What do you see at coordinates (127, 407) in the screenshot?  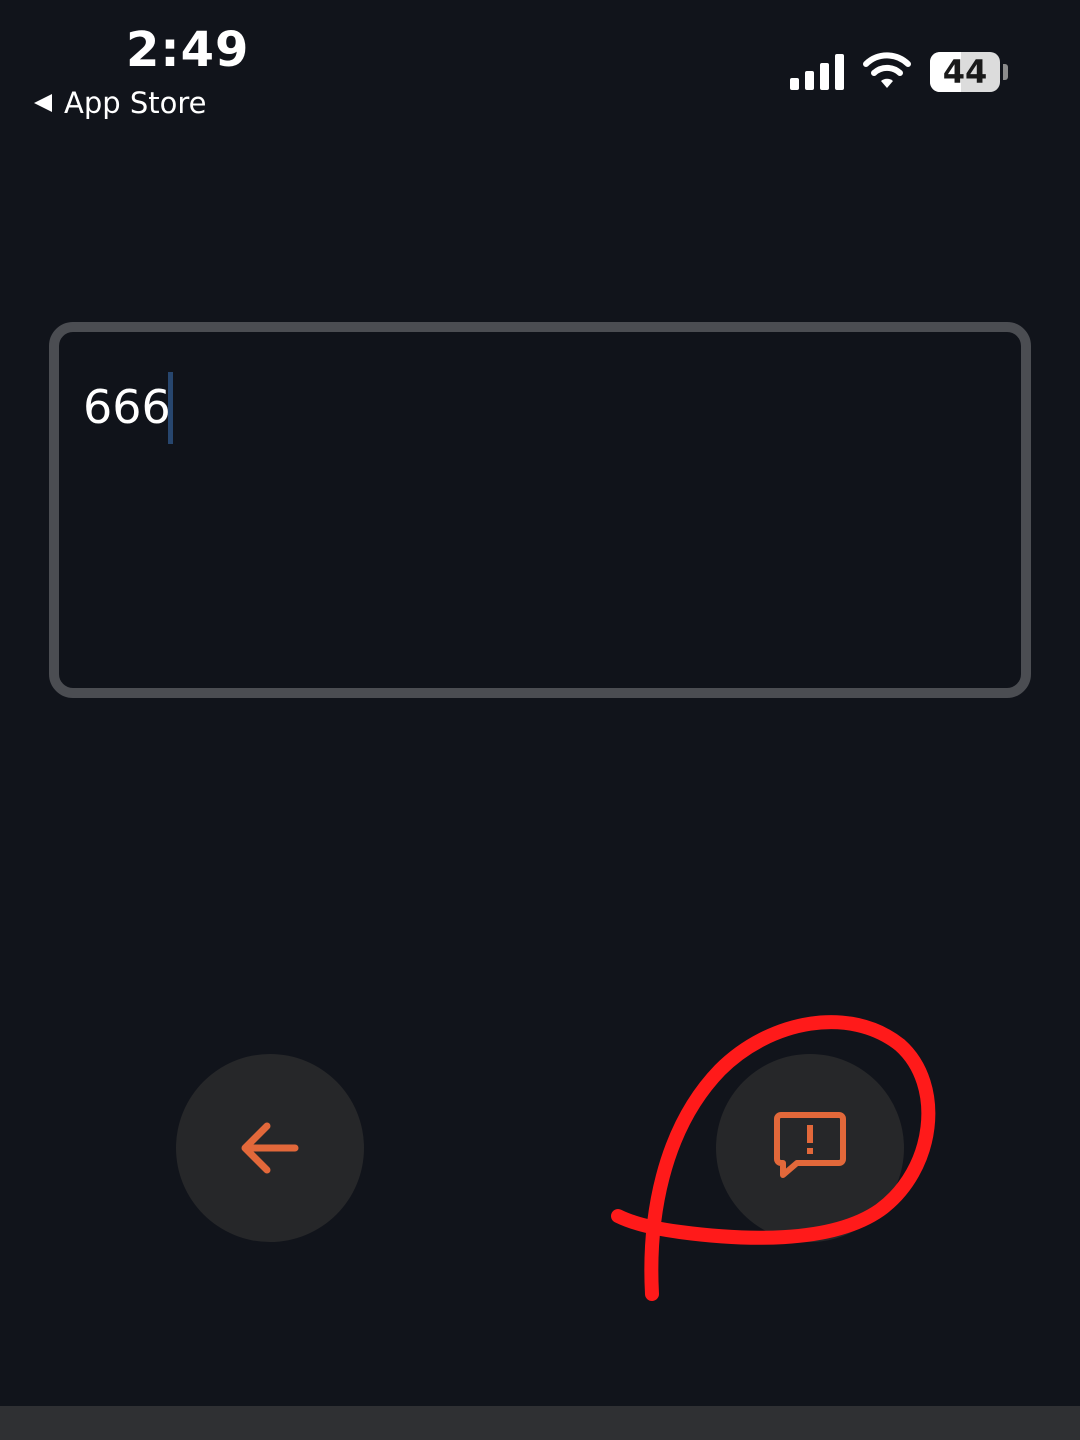 I see `input-value: 666` at bounding box center [127, 407].